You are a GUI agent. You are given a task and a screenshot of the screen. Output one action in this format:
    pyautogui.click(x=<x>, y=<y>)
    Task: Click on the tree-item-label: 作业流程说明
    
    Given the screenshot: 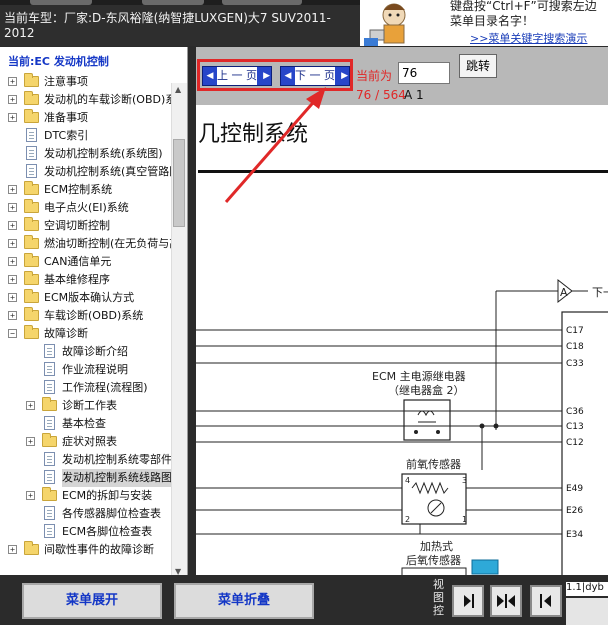 What is the action you would take?
    pyautogui.click(x=95, y=369)
    